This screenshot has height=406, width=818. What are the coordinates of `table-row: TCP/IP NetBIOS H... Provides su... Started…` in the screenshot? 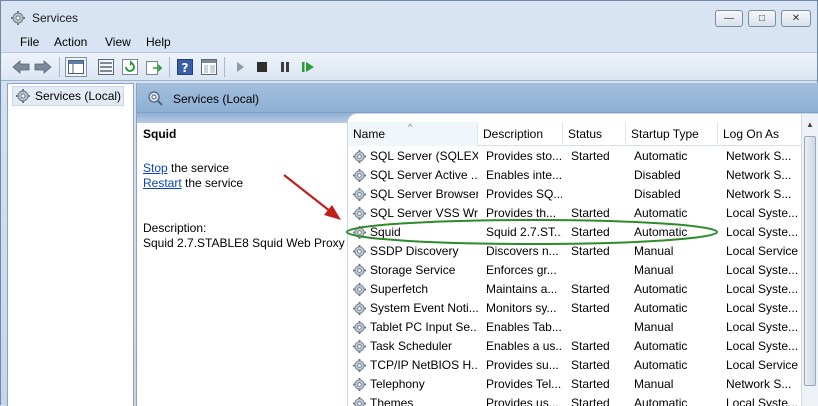 It's located at (583, 365).